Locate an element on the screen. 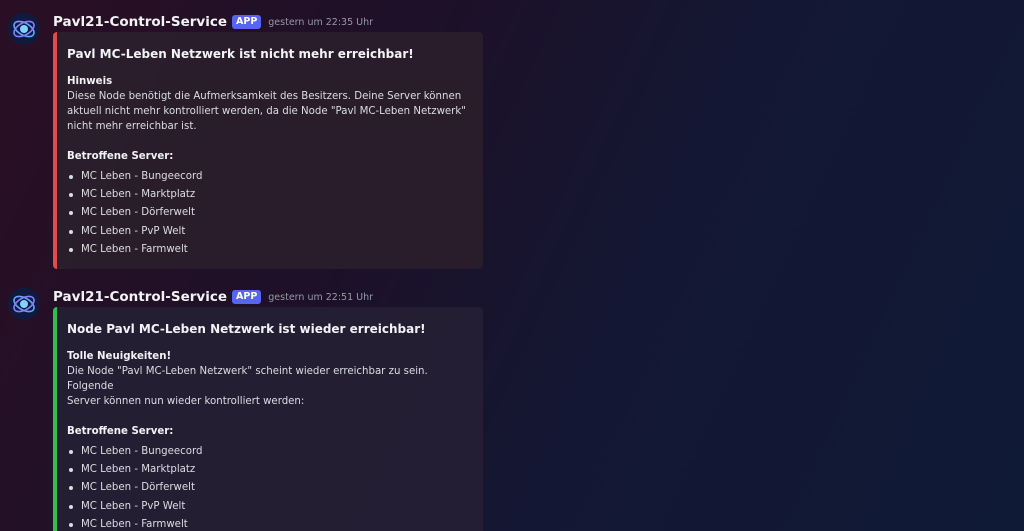 Image resolution: width=1024 pixels, height=531 pixels. field-name: Hinweis is located at coordinates (90, 81).